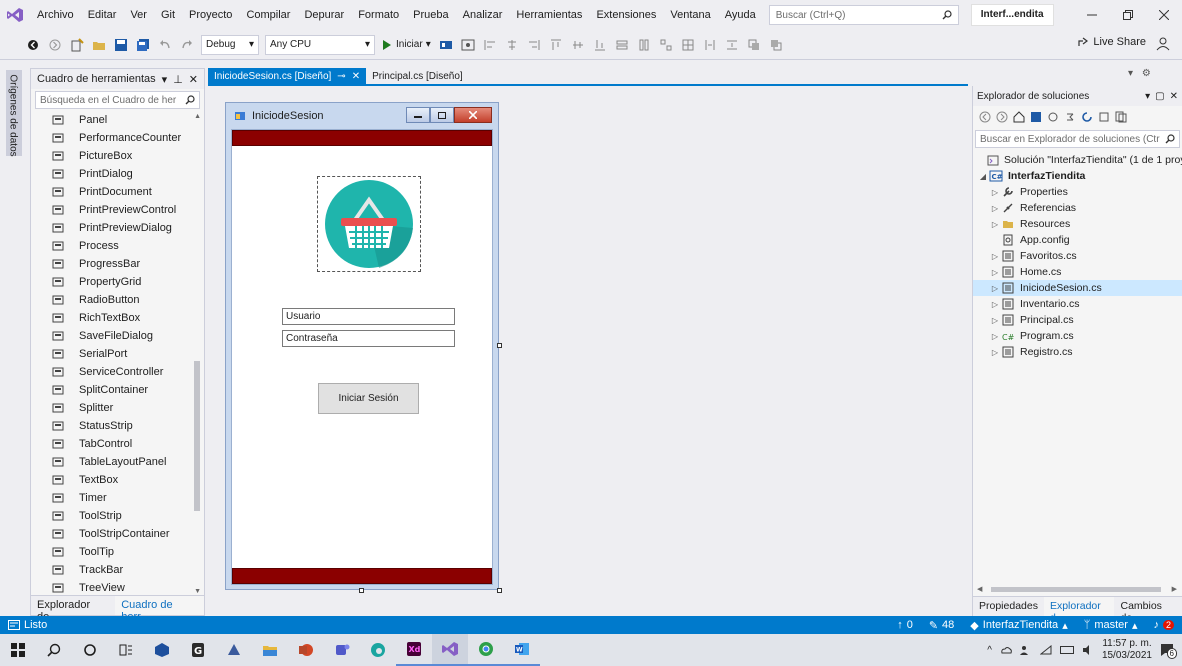 This screenshot has height=666, width=1182. Describe the element at coordinates (99, 45) in the screenshot. I see `open-folder-icon` at that location.